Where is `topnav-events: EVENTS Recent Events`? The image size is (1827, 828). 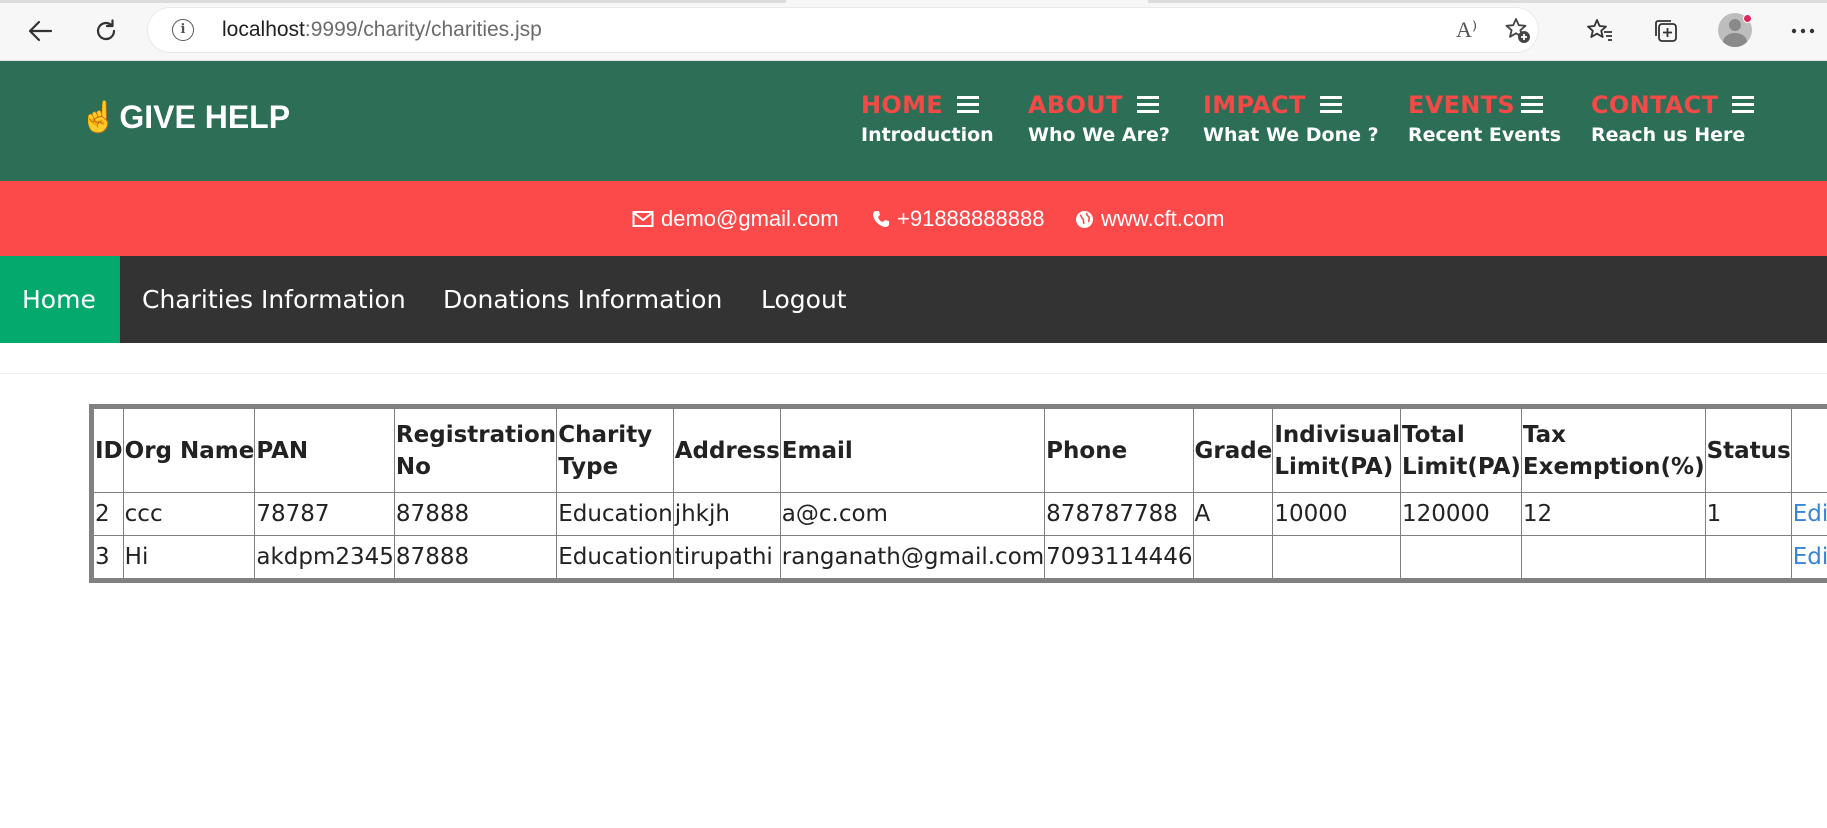
topnav-events: EVENTS Recent Events is located at coordinates (1484, 118).